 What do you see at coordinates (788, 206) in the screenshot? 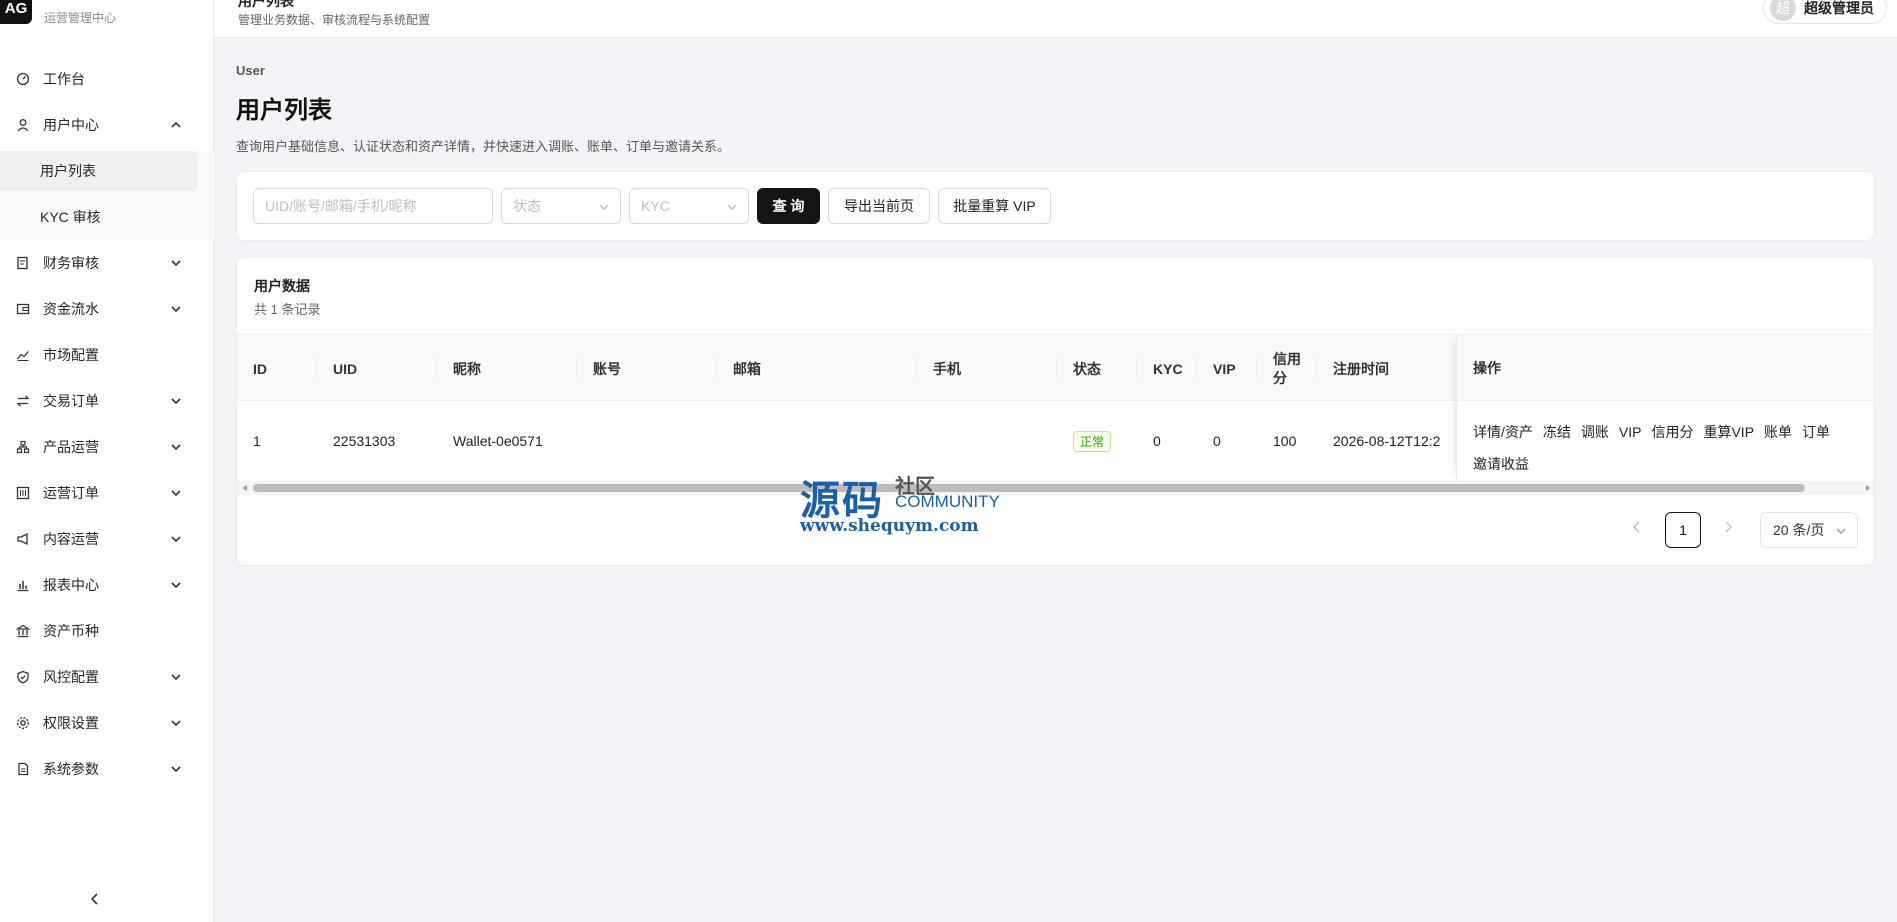
I see `query-button: 查 询` at bounding box center [788, 206].